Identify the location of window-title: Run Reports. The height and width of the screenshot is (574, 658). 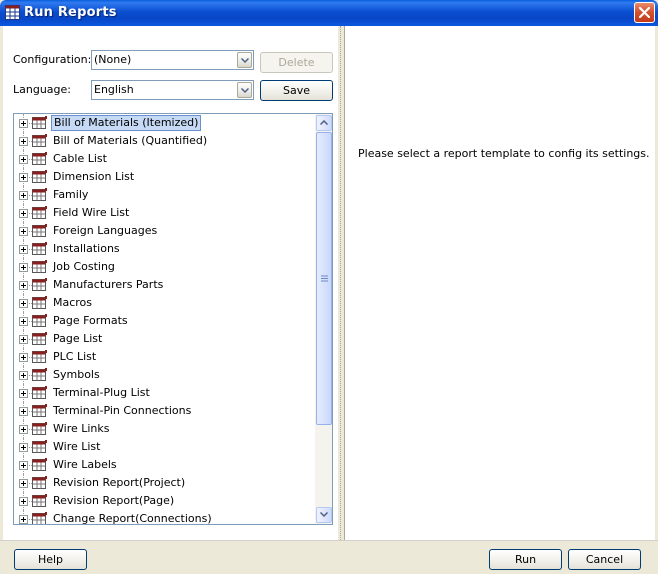
(70, 12).